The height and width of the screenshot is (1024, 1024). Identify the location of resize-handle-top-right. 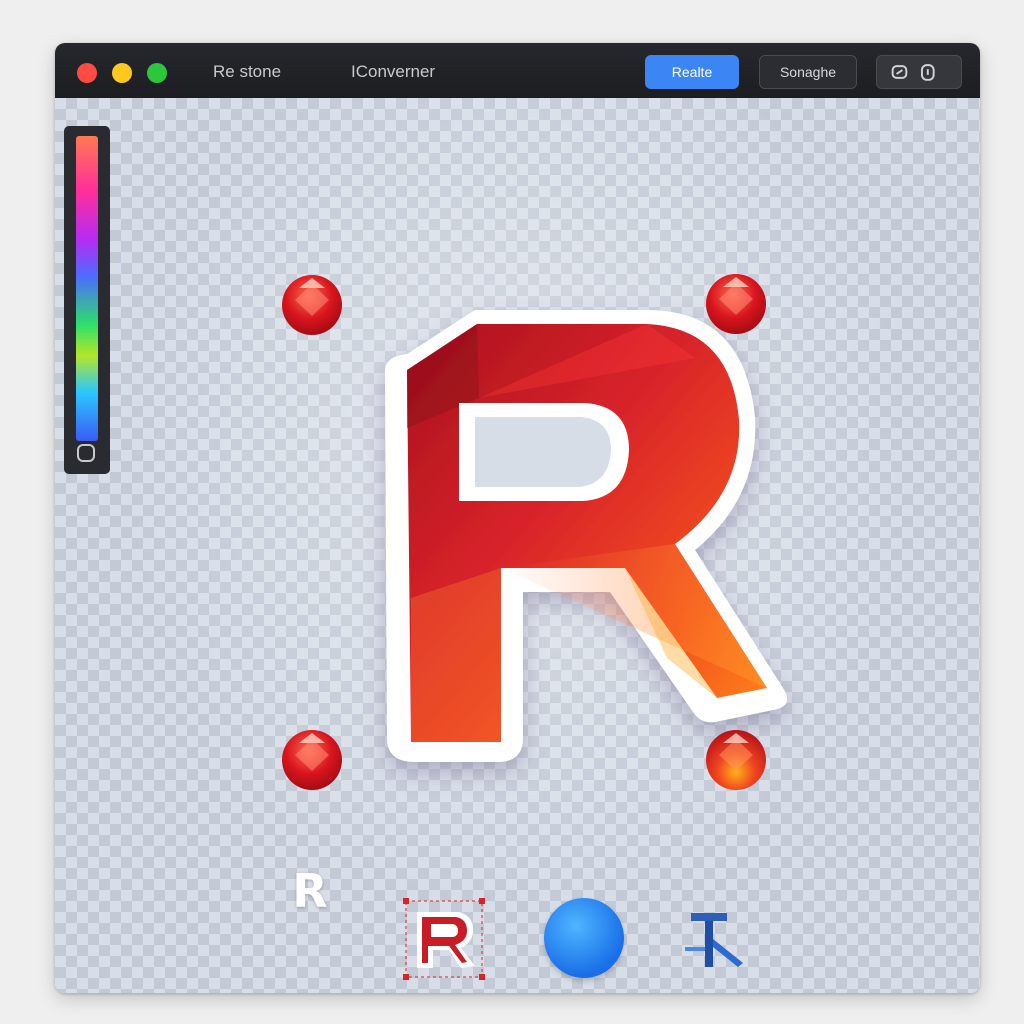
(736, 304).